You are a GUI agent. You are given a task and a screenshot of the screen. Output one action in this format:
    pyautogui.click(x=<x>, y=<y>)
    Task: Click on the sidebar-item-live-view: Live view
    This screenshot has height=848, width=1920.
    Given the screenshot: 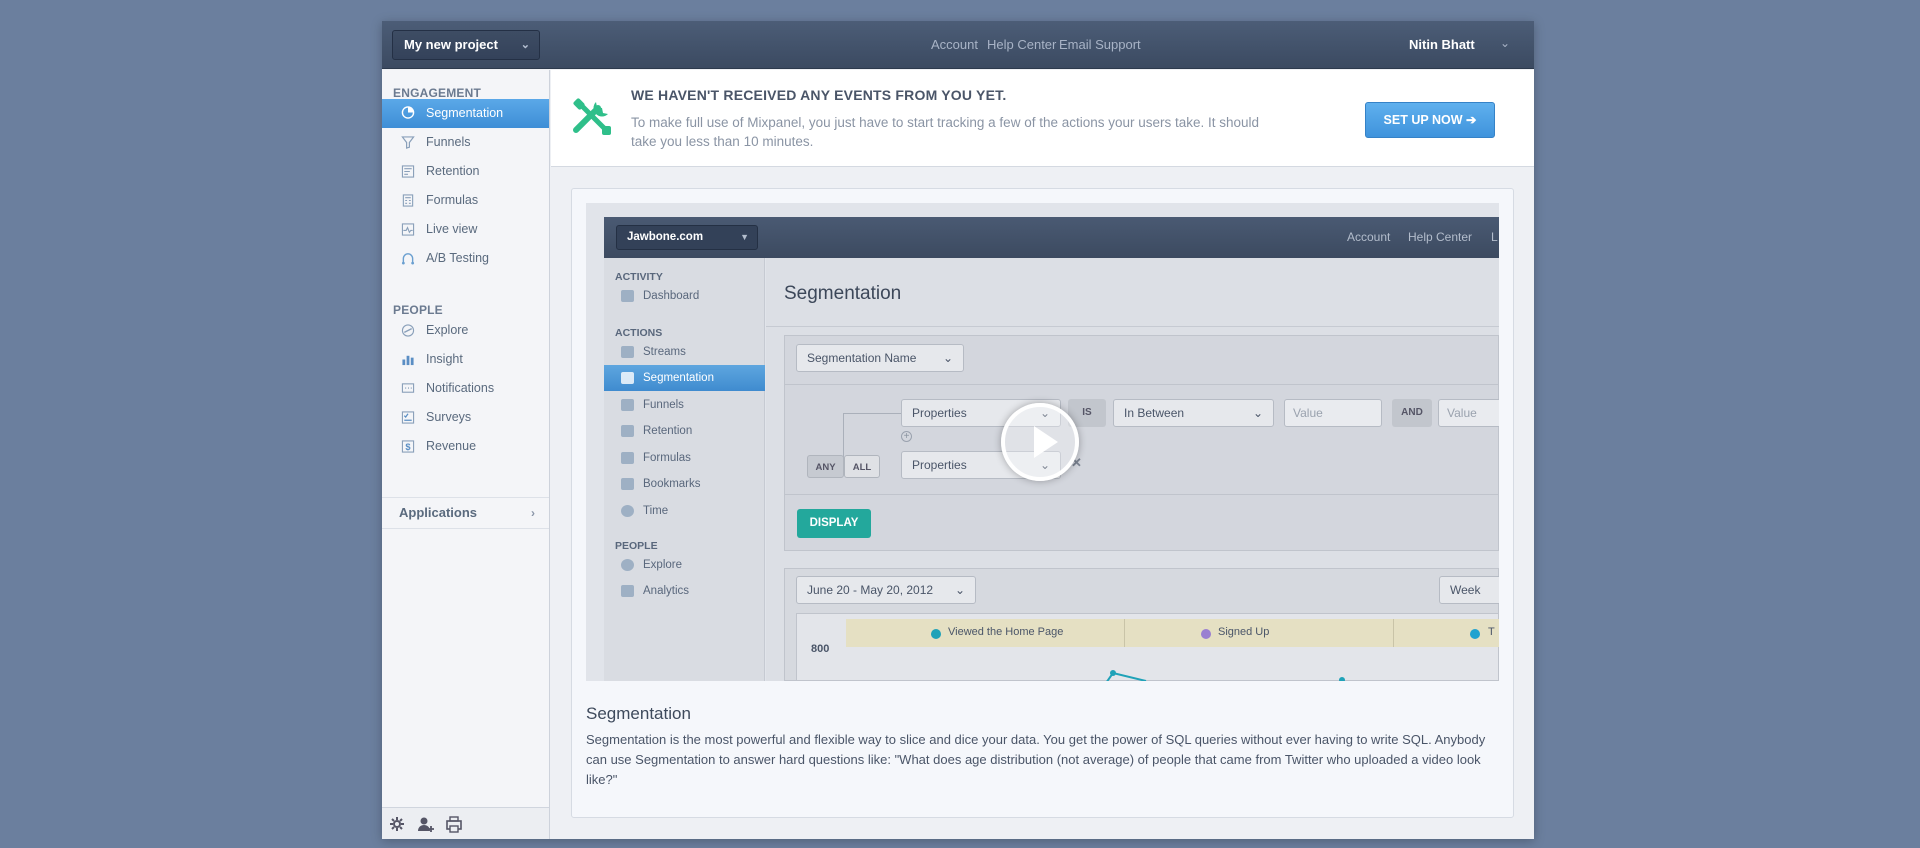 What is the action you would take?
    pyautogui.click(x=465, y=229)
    